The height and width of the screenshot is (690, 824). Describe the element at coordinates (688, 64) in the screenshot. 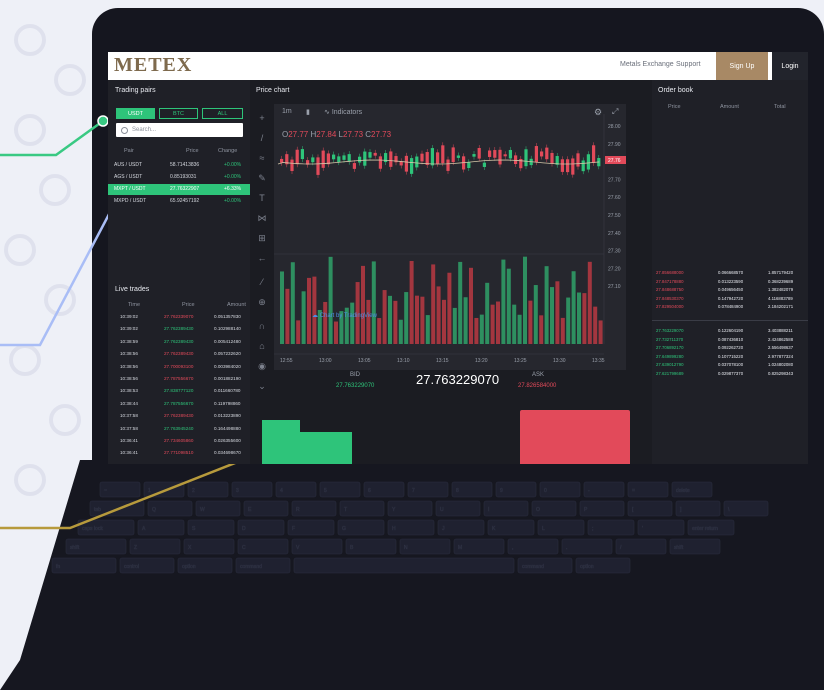

I see `nav-support: Support` at that location.